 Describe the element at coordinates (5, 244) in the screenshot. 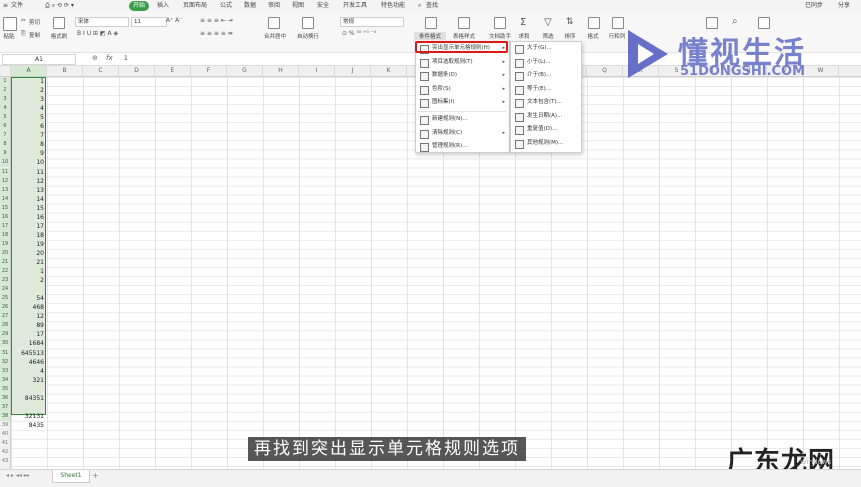

I see `row-header-19: 19` at that location.